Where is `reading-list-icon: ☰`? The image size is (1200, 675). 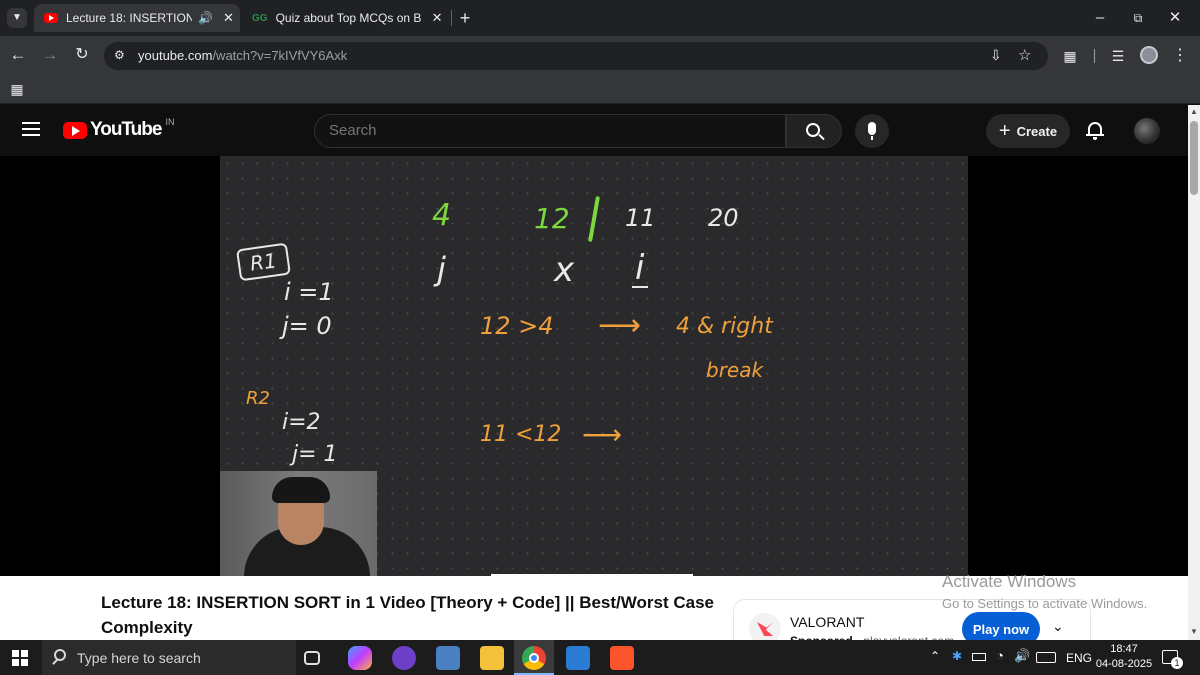 reading-list-icon: ☰ is located at coordinates (1118, 56).